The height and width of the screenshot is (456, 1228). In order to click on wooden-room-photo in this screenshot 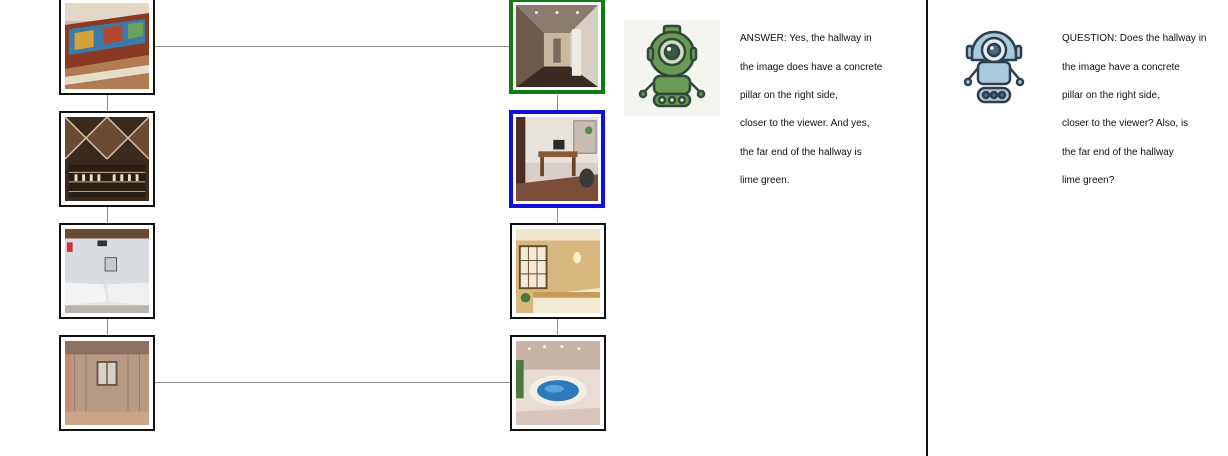, I will do `click(107, 383)`.